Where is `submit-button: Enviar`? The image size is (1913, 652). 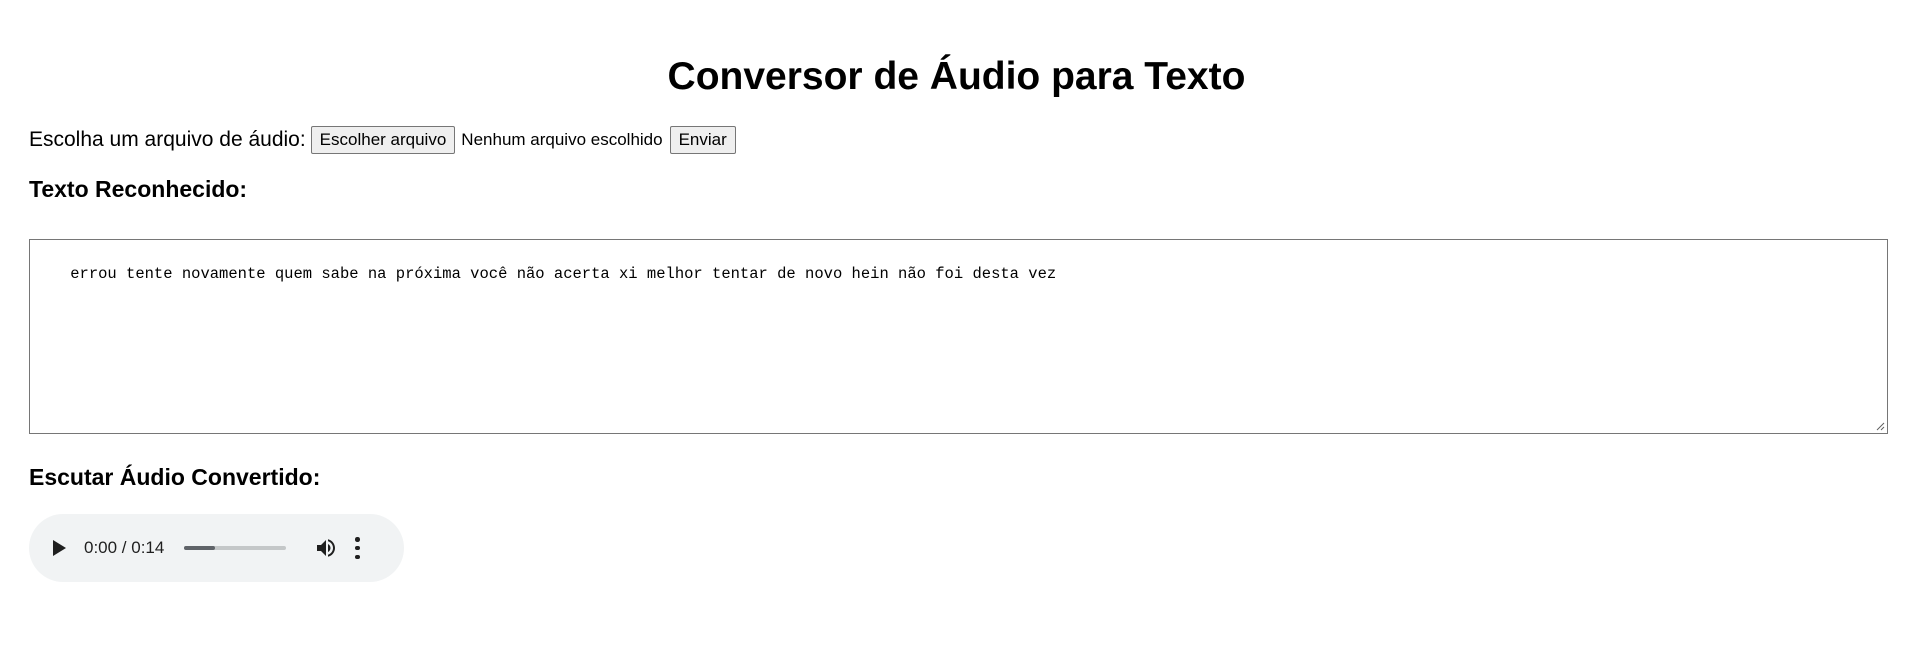 submit-button: Enviar is located at coordinates (702, 140).